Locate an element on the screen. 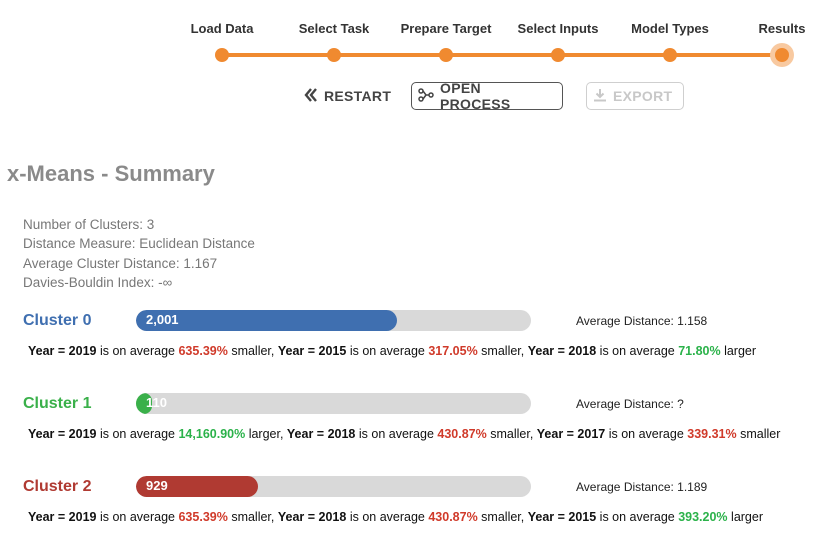  restart-label: RESTART is located at coordinates (358, 96).